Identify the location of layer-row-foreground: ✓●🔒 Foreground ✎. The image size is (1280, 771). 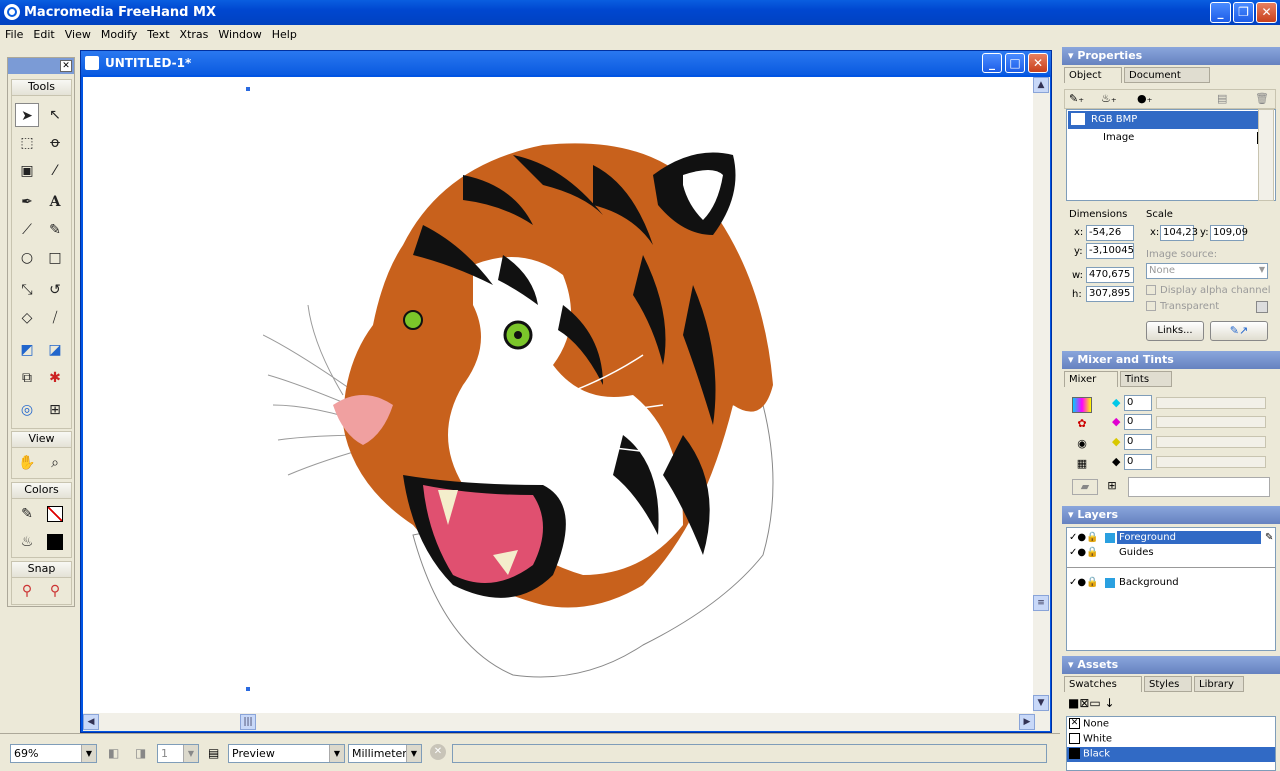
(1171, 538).